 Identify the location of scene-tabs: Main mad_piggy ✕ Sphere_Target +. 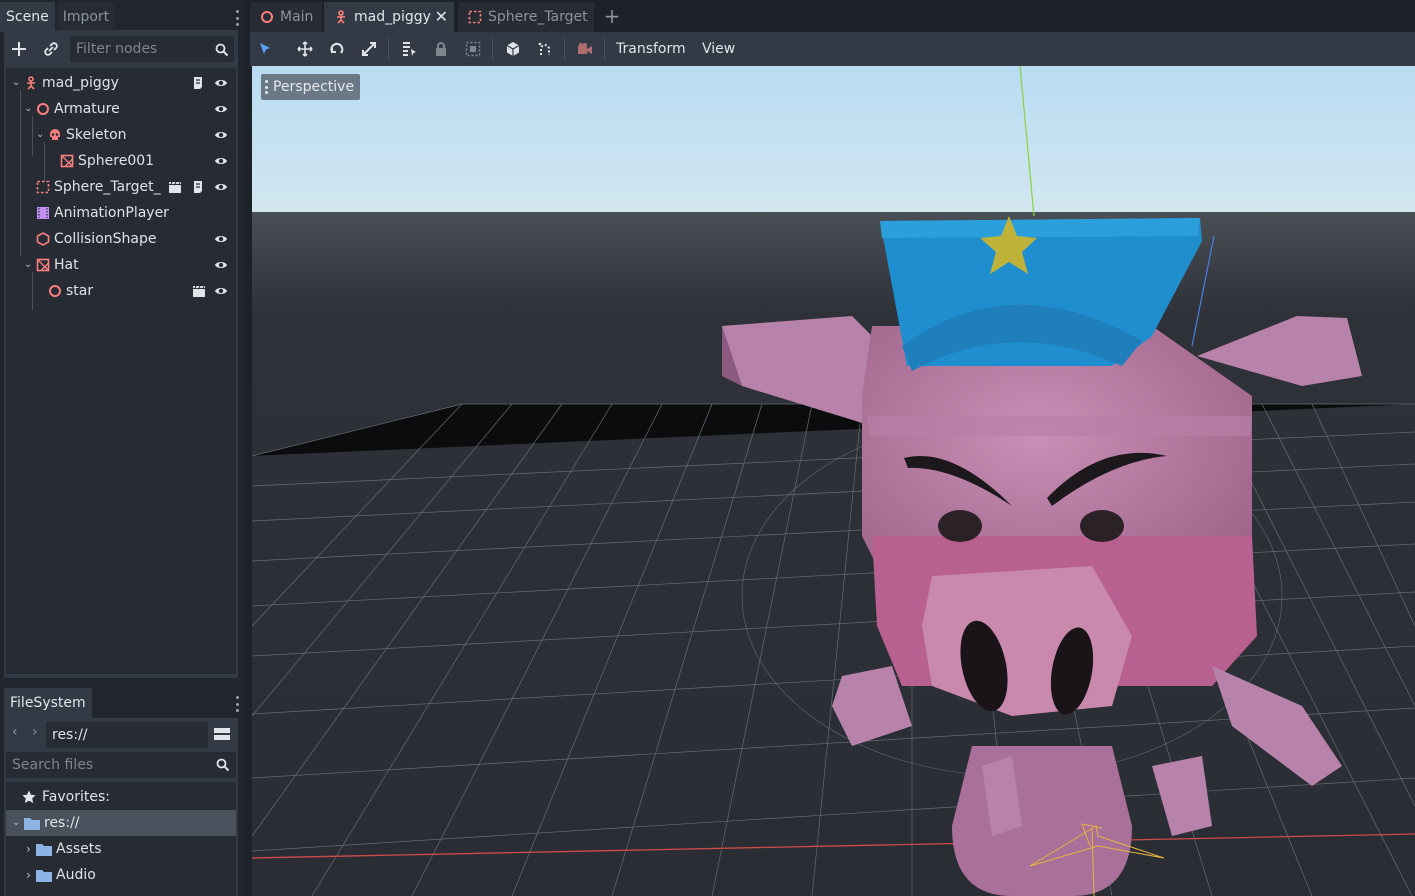
(832, 16).